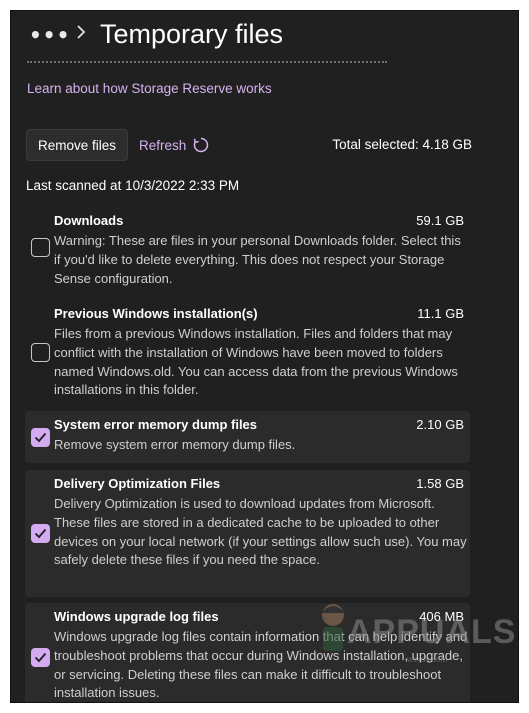 This screenshot has width=529, height=713. What do you see at coordinates (402, 144) in the screenshot?
I see `total-selected: Total selected: 4.18 GB` at bounding box center [402, 144].